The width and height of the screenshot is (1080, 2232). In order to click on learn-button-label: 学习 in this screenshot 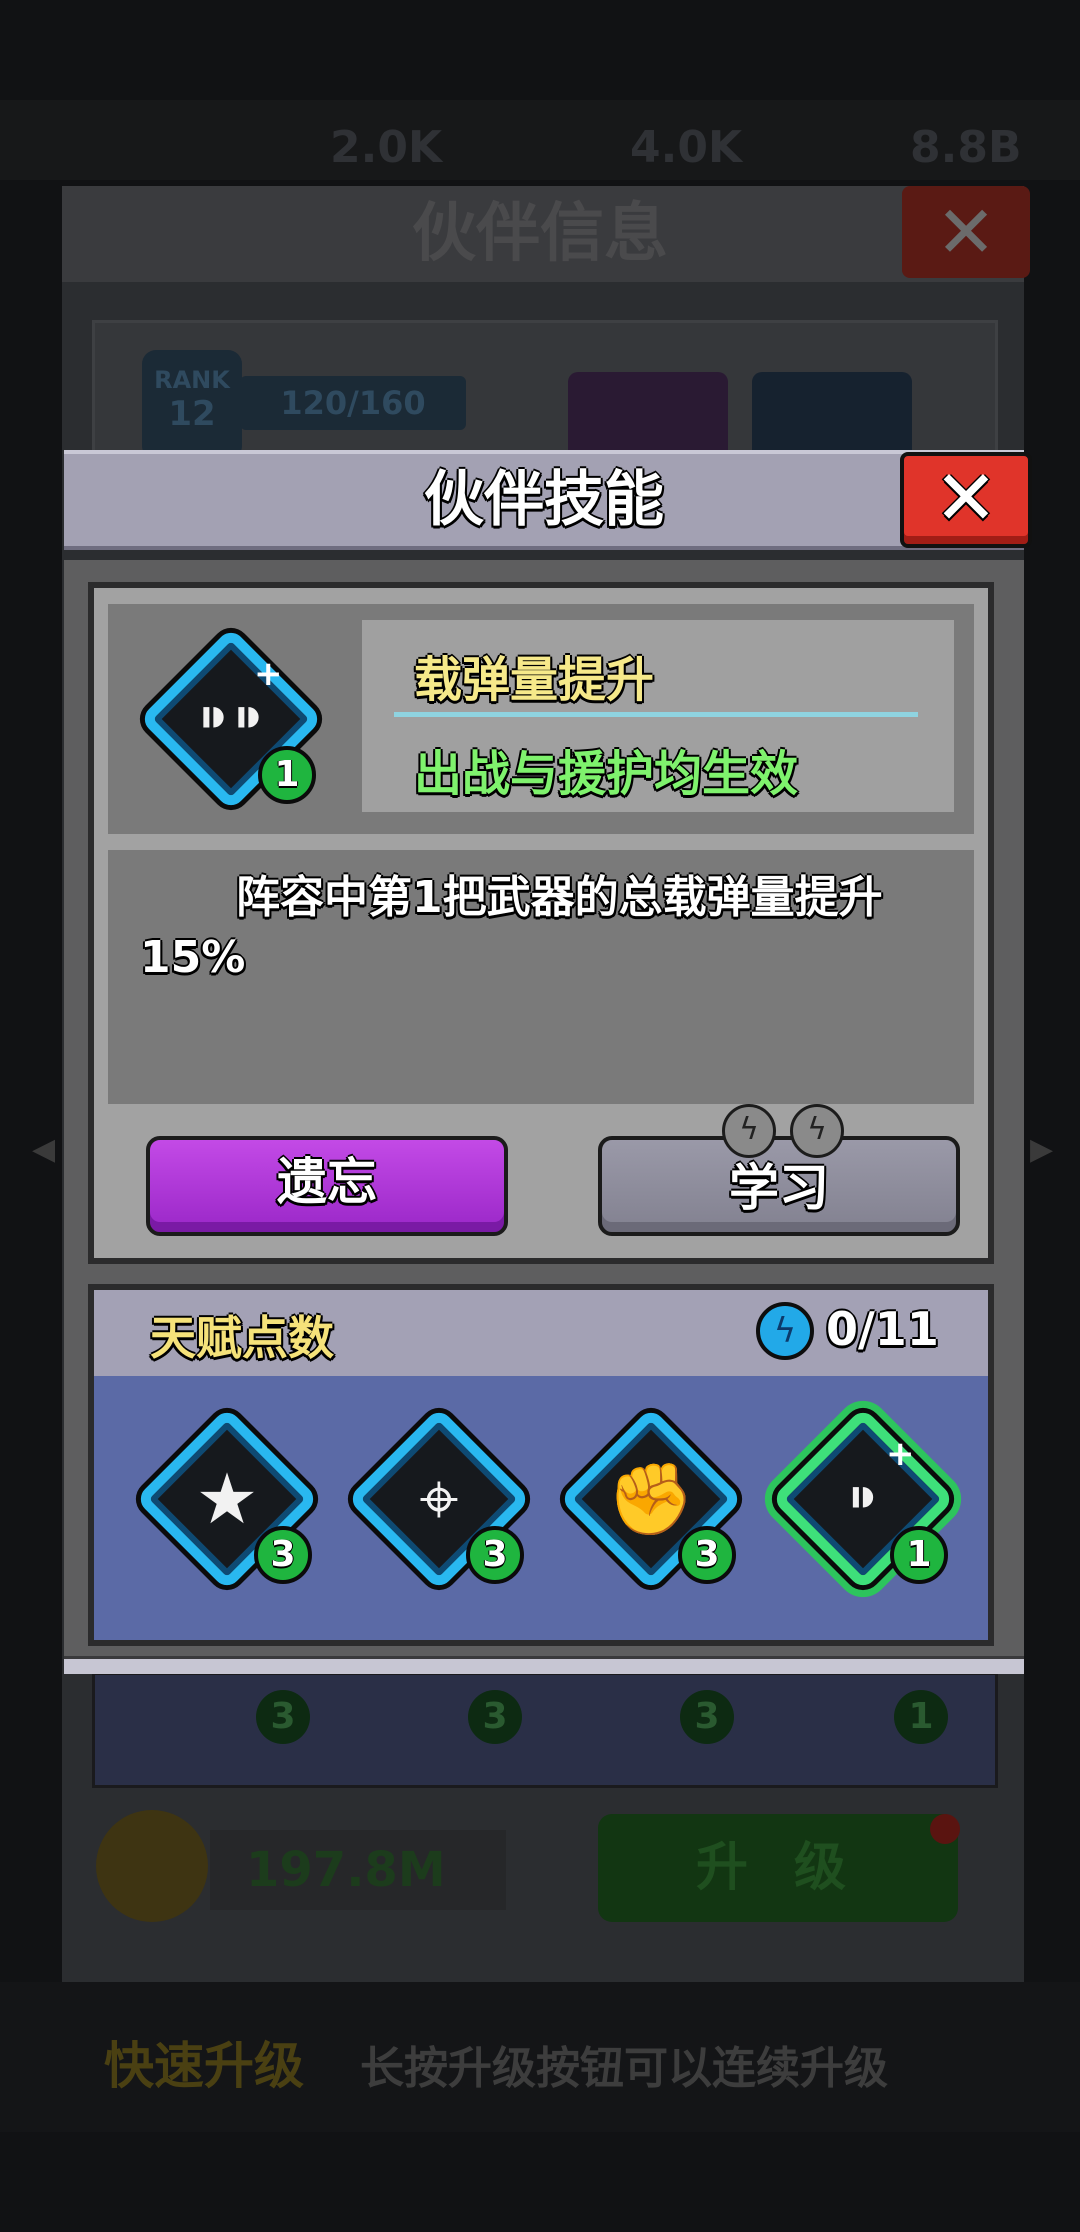, I will do `click(779, 1188)`.